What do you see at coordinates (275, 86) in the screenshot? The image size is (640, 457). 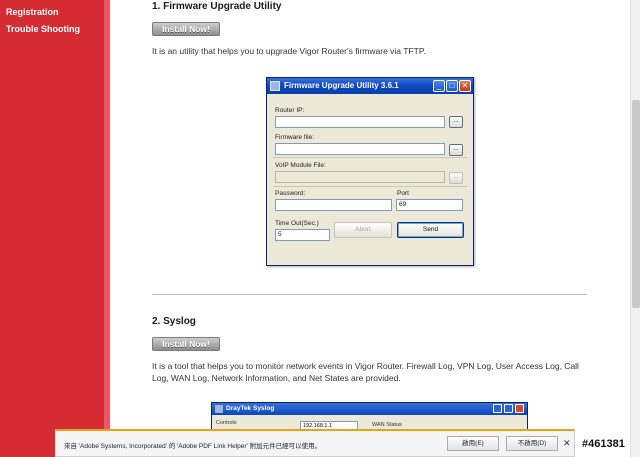 I see `app-icon` at bounding box center [275, 86].